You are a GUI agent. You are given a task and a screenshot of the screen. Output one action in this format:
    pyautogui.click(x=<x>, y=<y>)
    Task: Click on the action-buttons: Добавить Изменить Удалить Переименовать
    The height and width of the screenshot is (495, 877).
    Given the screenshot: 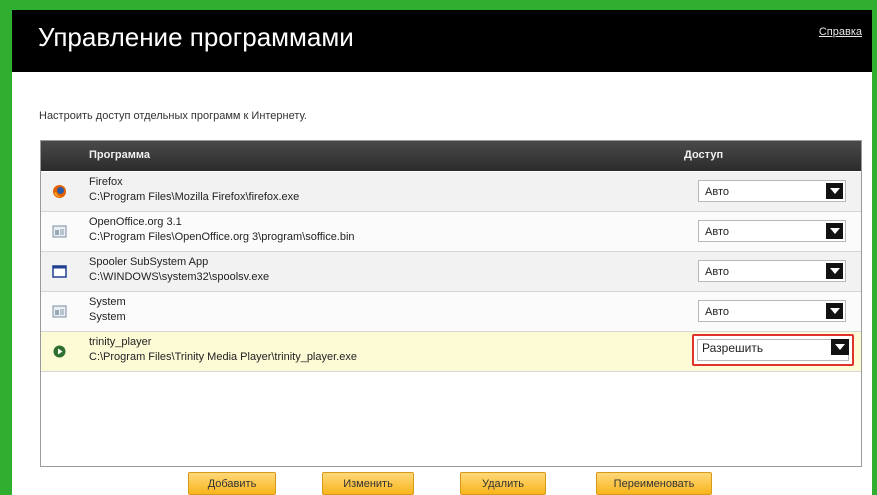 What is the action you would take?
    pyautogui.click(x=442, y=482)
    